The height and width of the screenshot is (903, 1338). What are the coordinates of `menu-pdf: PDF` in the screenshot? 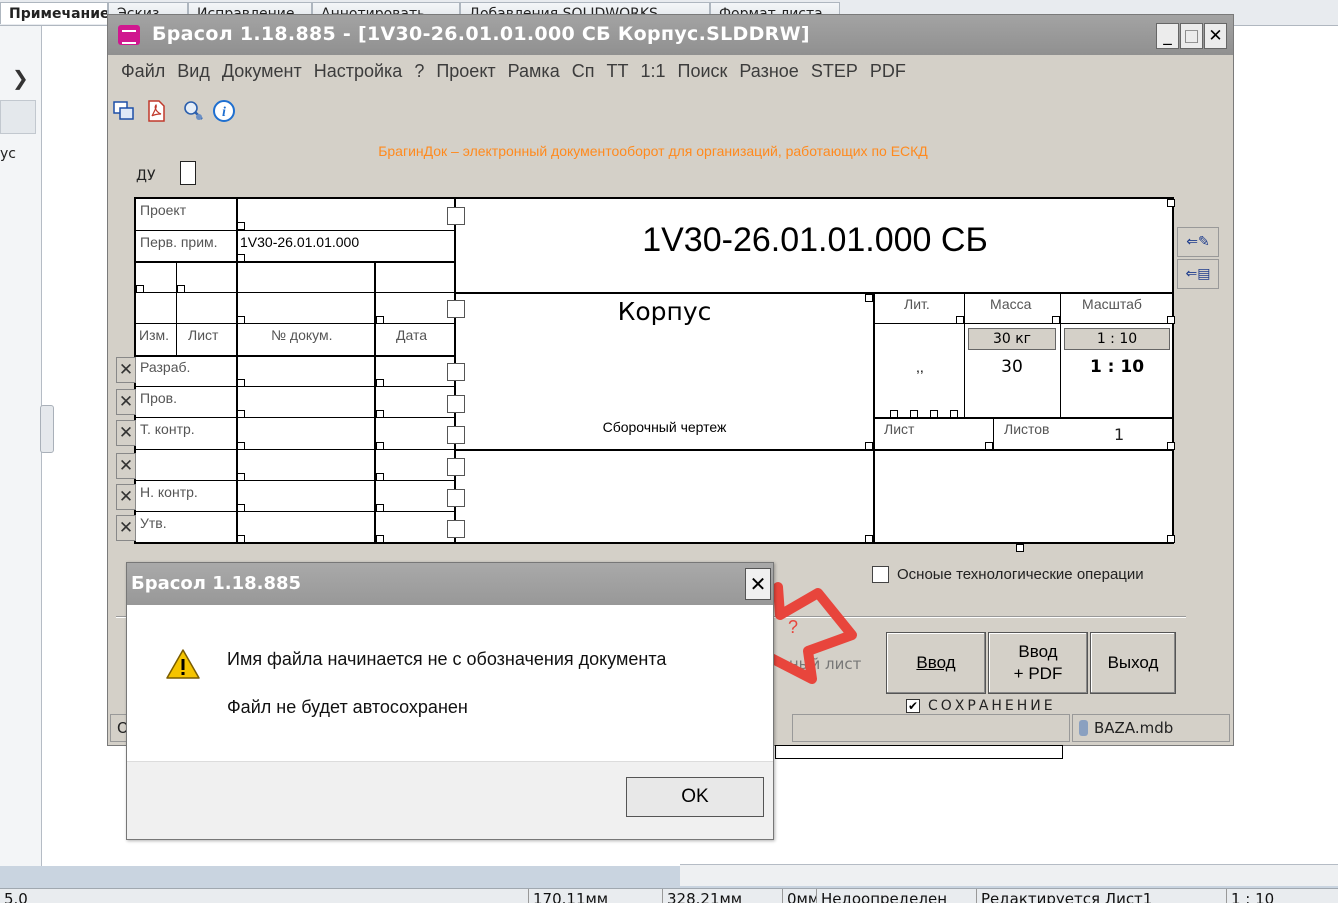 It's located at (887, 71).